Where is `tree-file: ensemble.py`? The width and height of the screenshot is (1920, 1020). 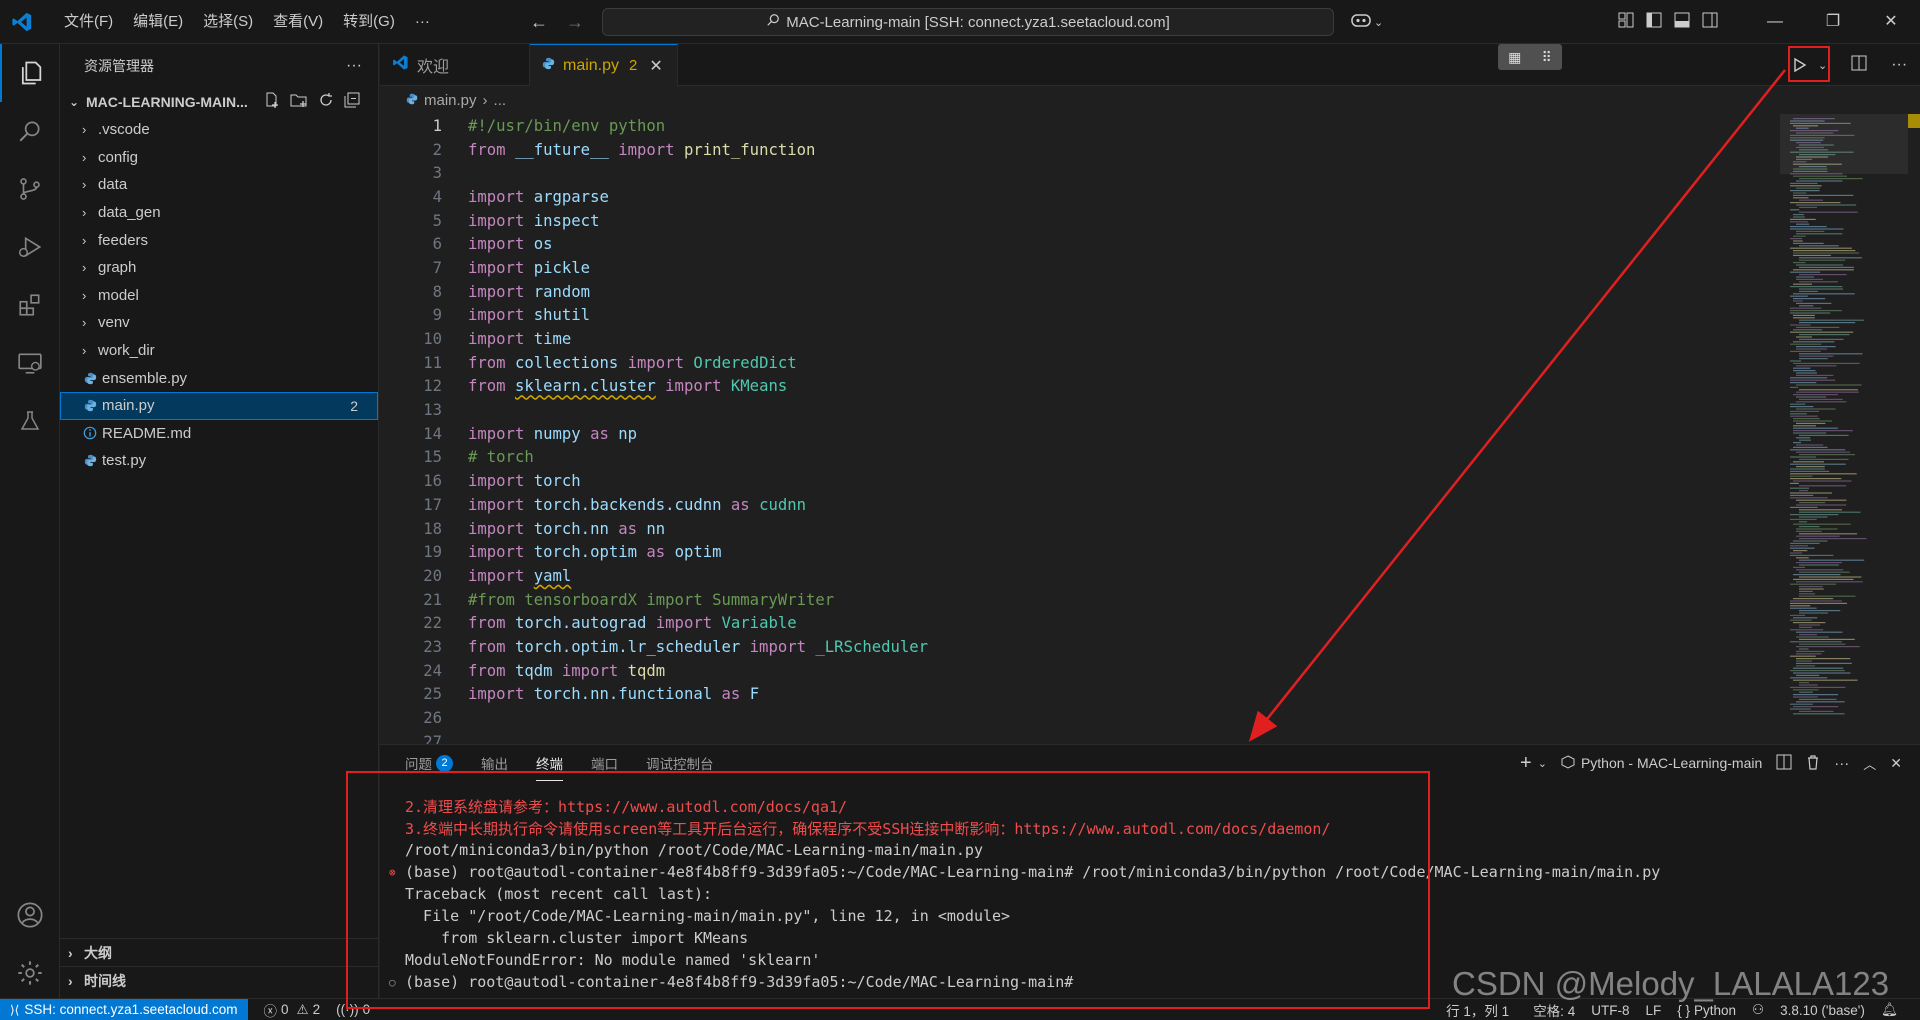
tree-file: ensemble.py is located at coordinates (219, 378).